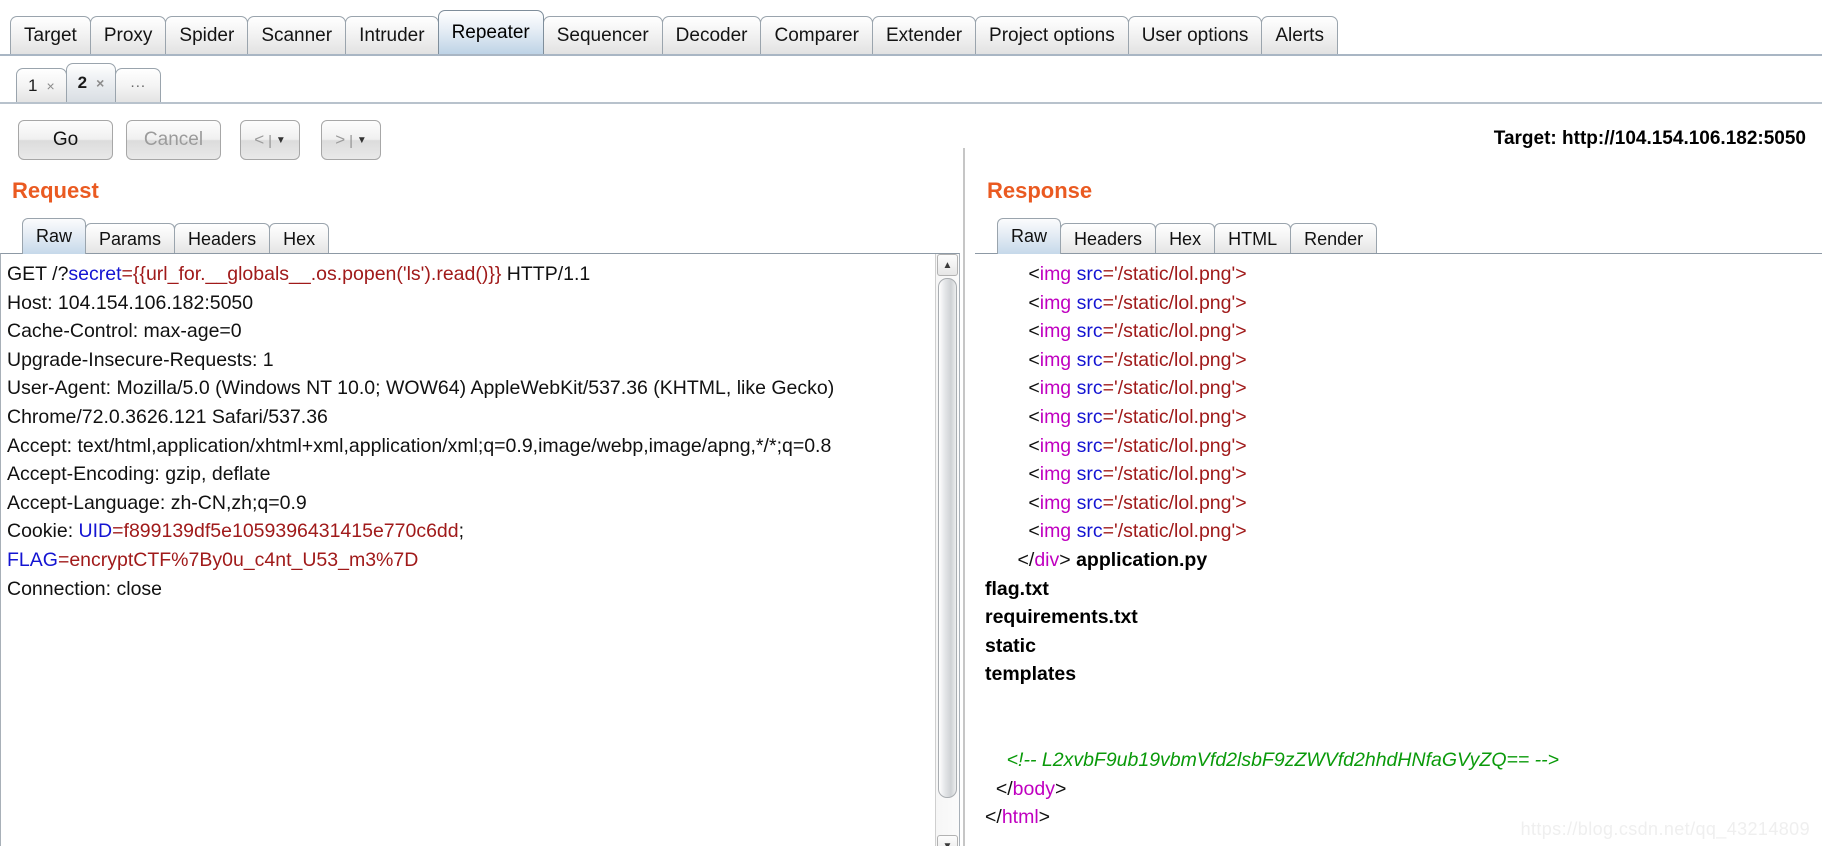  I want to click on main-tab-decoder: Decoder, so click(711, 35).